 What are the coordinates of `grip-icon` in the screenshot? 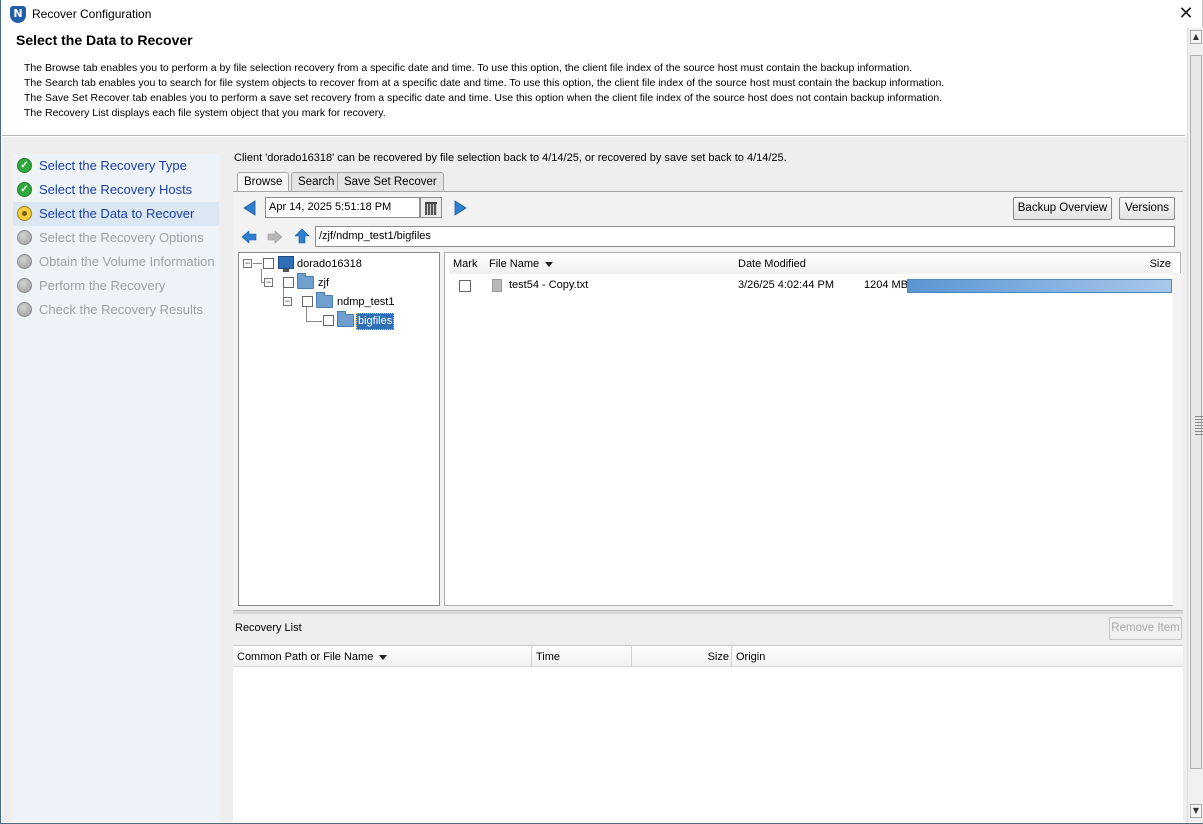 It's located at (1199, 426).